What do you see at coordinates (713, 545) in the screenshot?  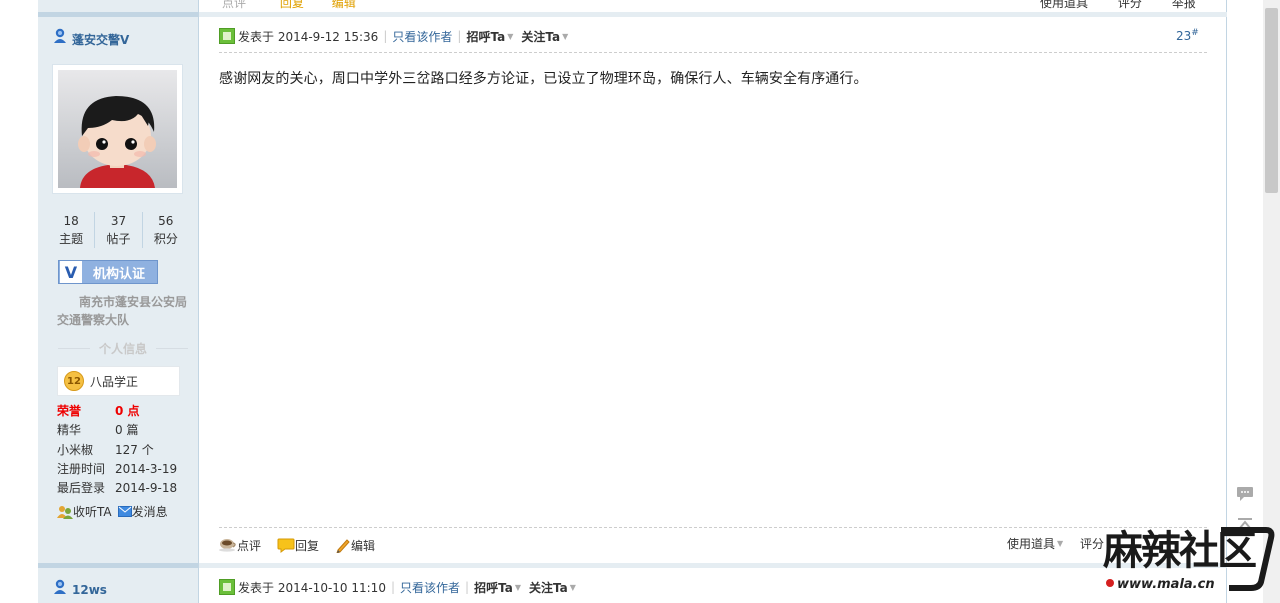 I see `post-footer: 点评 回复 编辑 使用道具 ▼ 评分` at bounding box center [713, 545].